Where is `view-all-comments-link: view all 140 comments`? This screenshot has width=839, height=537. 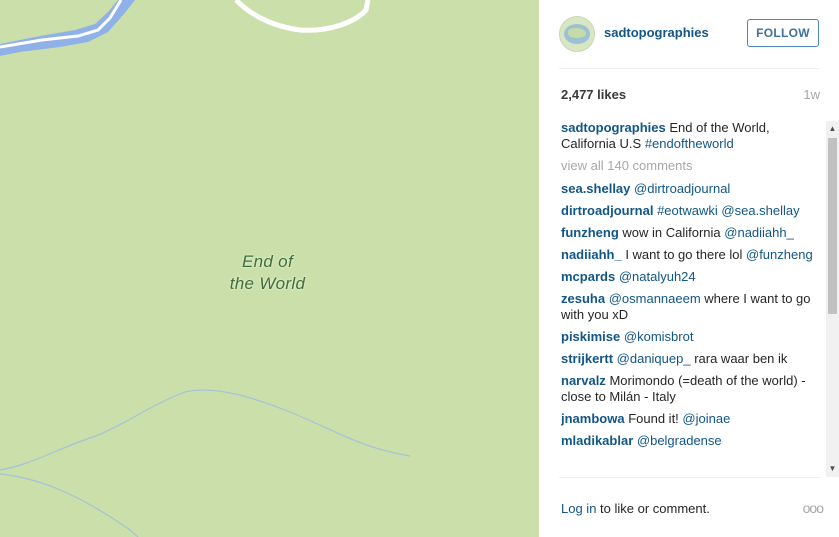
view-all-comments-link: view all 140 comments is located at coordinates (692, 166).